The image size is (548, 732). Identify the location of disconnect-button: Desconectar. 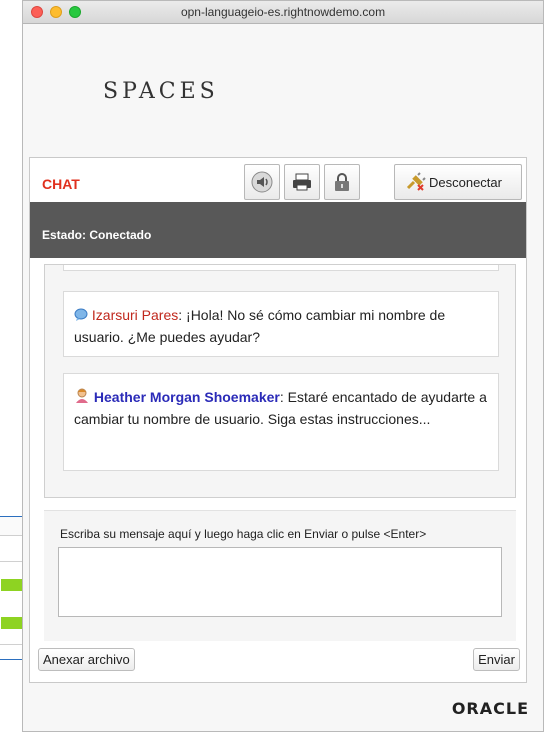
(458, 182).